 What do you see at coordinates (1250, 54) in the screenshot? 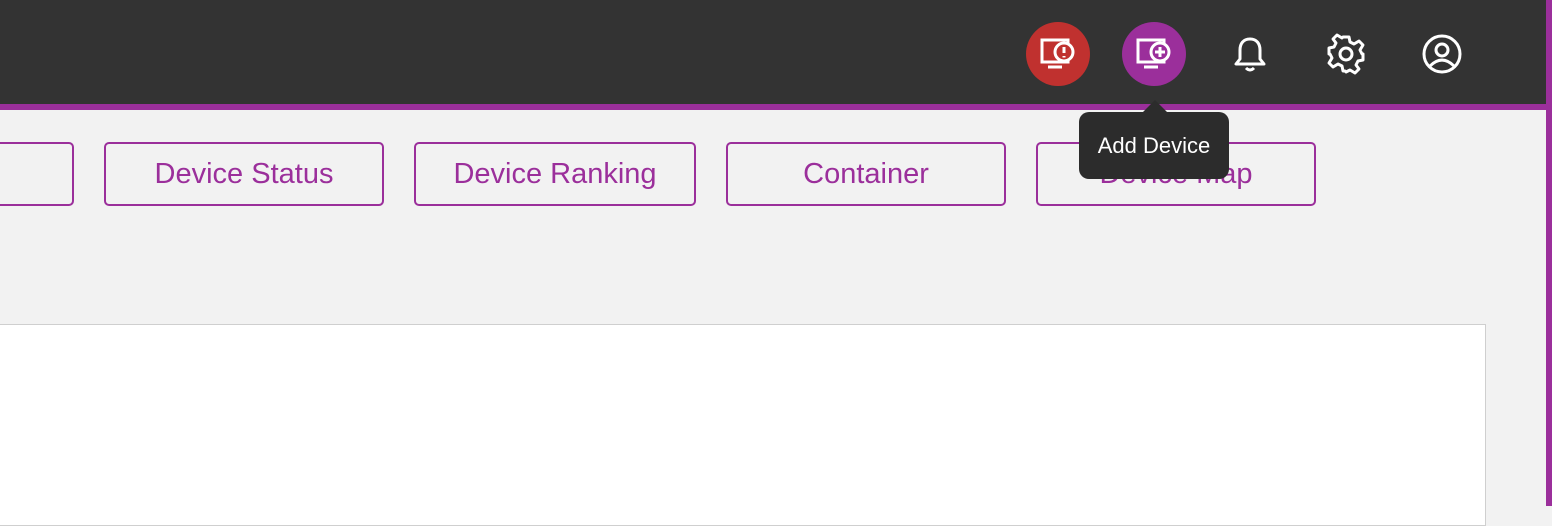
I see `bell-icon` at bounding box center [1250, 54].